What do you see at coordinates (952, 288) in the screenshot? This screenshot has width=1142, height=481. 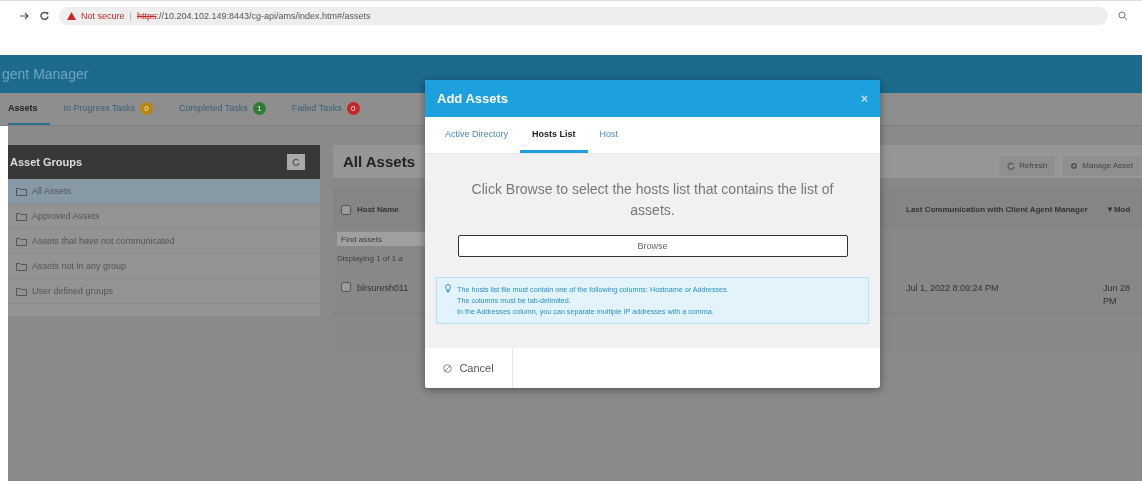 I see `table-cell: Jul 1, 2022 8:09:24 PM` at bounding box center [952, 288].